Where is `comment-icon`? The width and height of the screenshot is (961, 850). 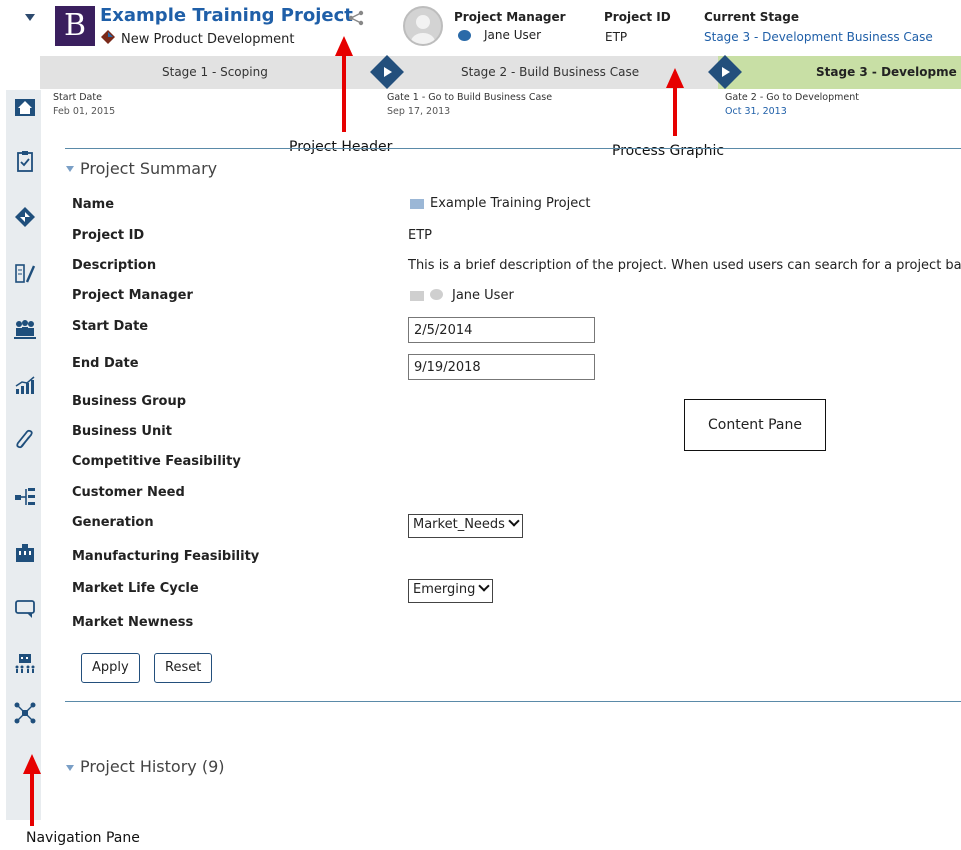 comment-icon is located at coordinates (25, 609).